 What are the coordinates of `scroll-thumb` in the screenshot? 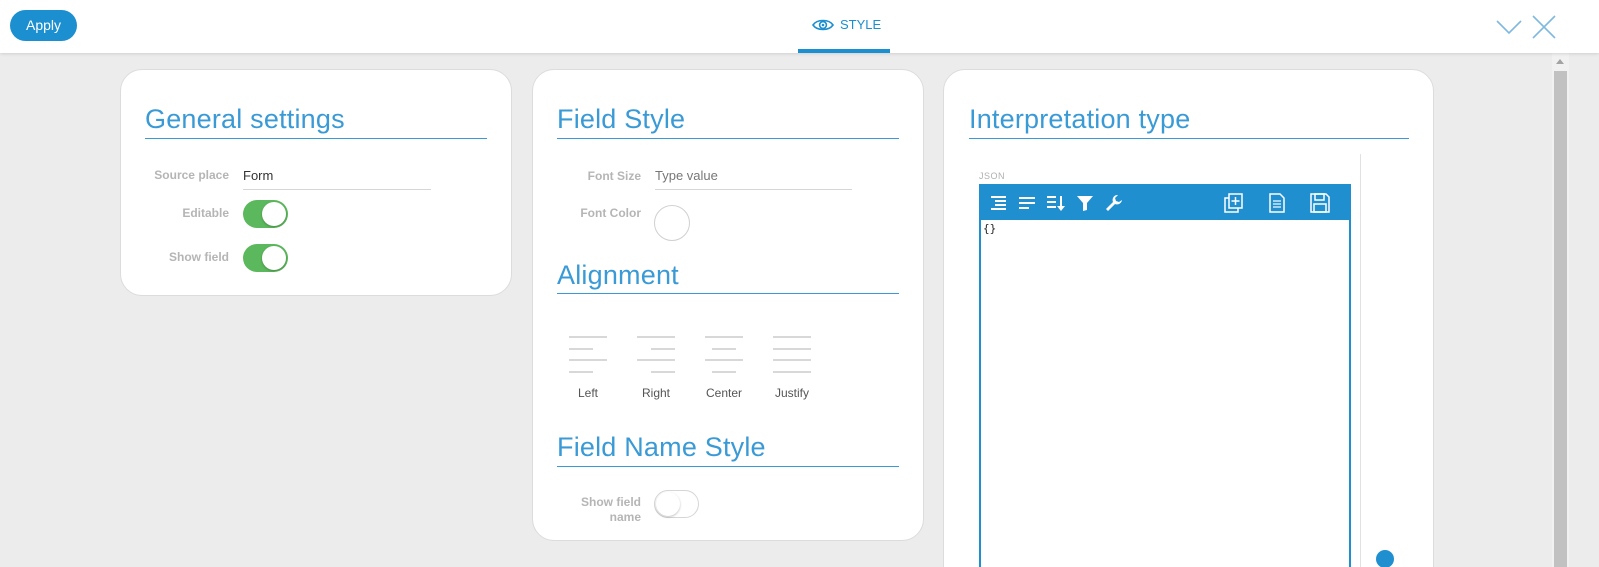 It's located at (1560, 319).